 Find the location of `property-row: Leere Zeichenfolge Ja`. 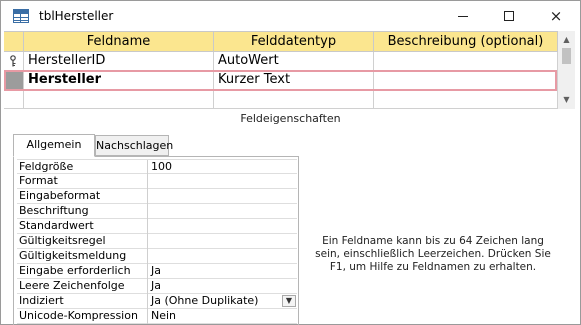

property-row: Leere Zeichenfolge Ja is located at coordinates (157, 286).